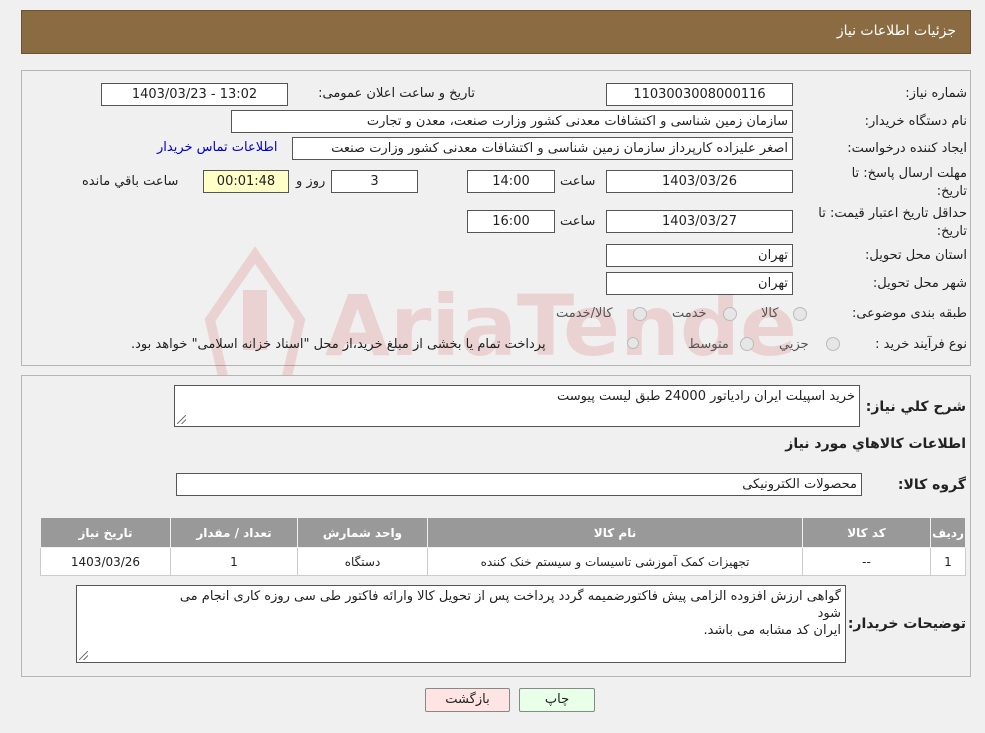 The height and width of the screenshot is (733, 985). What do you see at coordinates (311, 181) in the screenshot?
I see `days-label: روز و` at bounding box center [311, 181].